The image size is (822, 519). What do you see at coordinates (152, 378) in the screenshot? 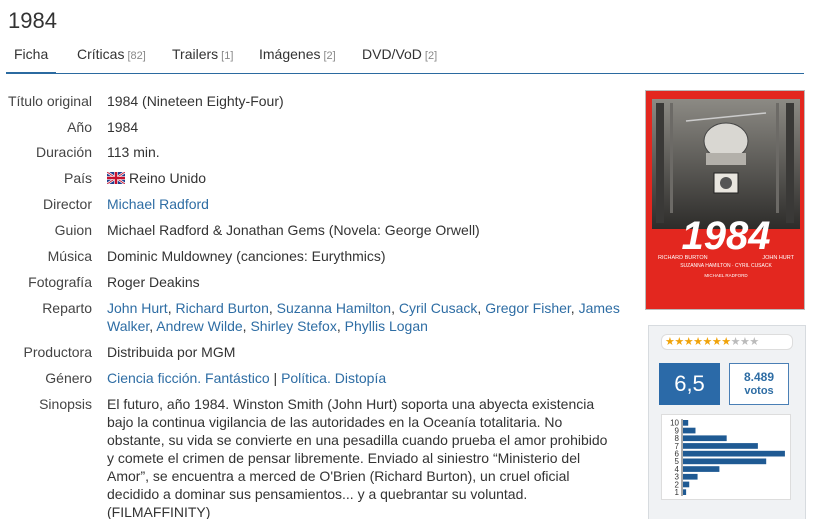
I see `genre-link: Ciencia ficción` at bounding box center [152, 378].